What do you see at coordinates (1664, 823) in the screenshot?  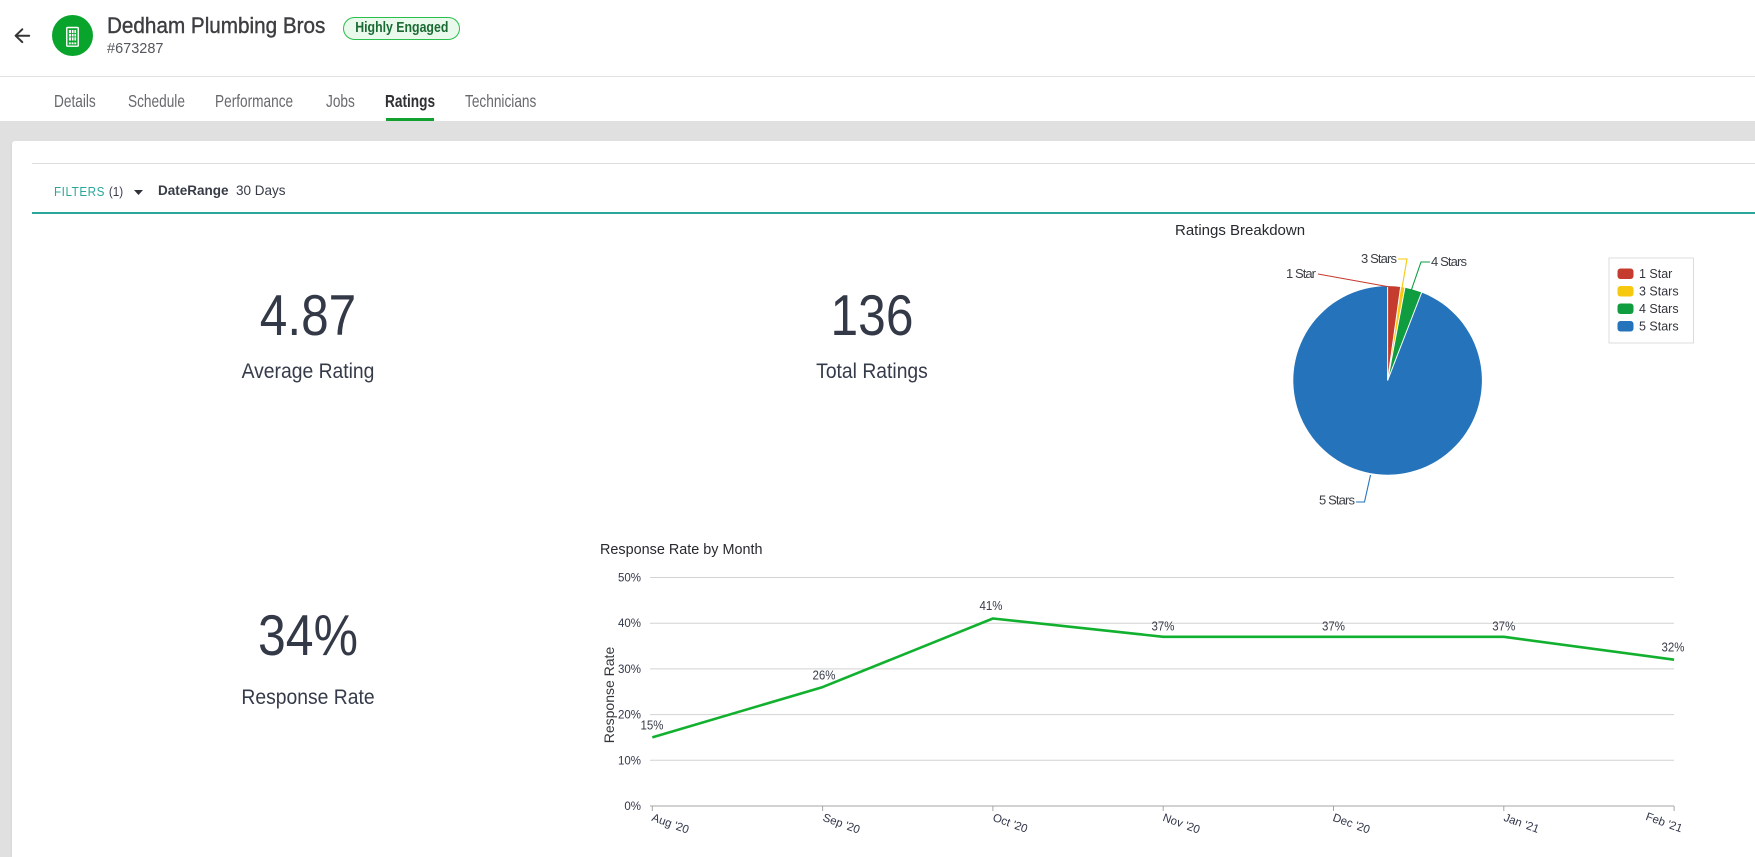 I see `svg-text: Feb '21` at bounding box center [1664, 823].